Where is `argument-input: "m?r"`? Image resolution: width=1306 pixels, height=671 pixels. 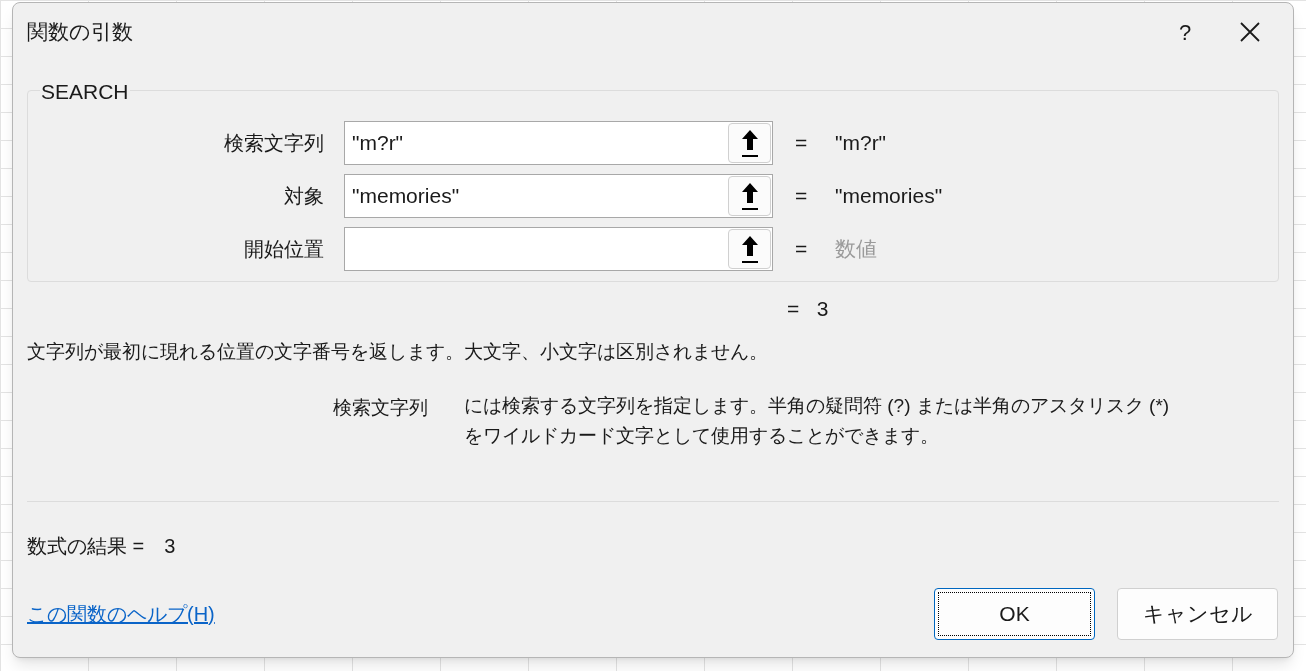
argument-input: "m?r" is located at coordinates (558, 143).